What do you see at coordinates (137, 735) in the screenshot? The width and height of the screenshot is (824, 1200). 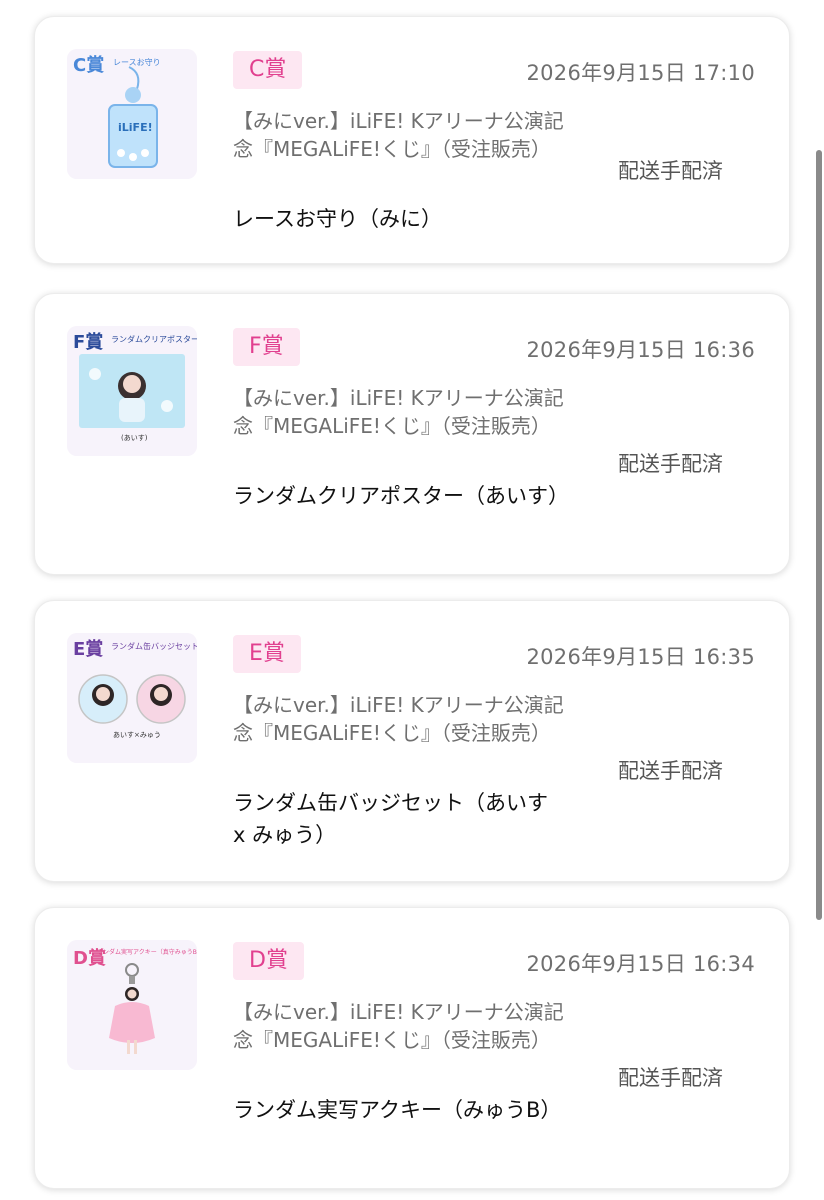 I see `thumbnail-caption: あいす×みゅう` at bounding box center [137, 735].